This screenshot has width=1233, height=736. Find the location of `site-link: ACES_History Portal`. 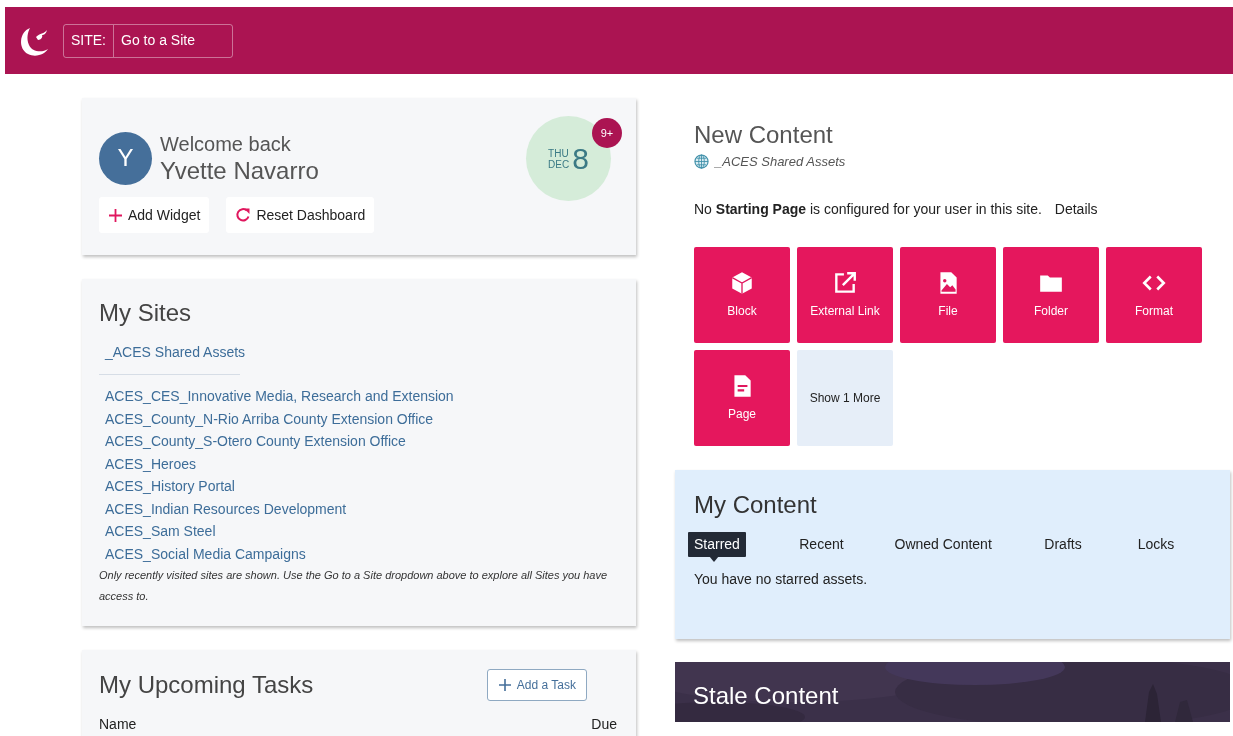

site-link: ACES_History Portal is located at coordinates (167, 486).